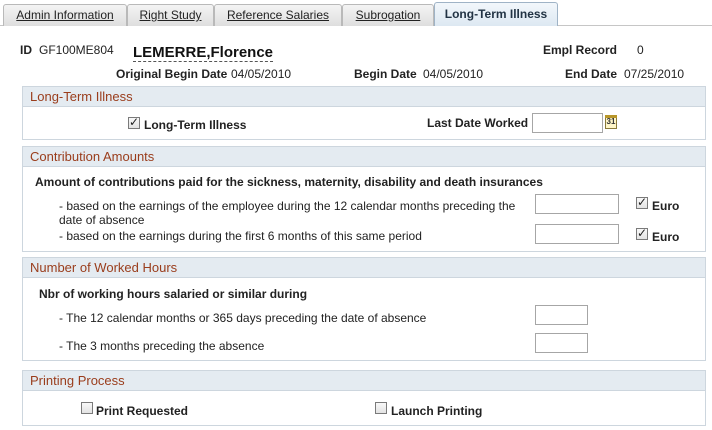 This screenshot has height=430, width=712. I want to click on tab-label: Admin Information, so click(65, 15).